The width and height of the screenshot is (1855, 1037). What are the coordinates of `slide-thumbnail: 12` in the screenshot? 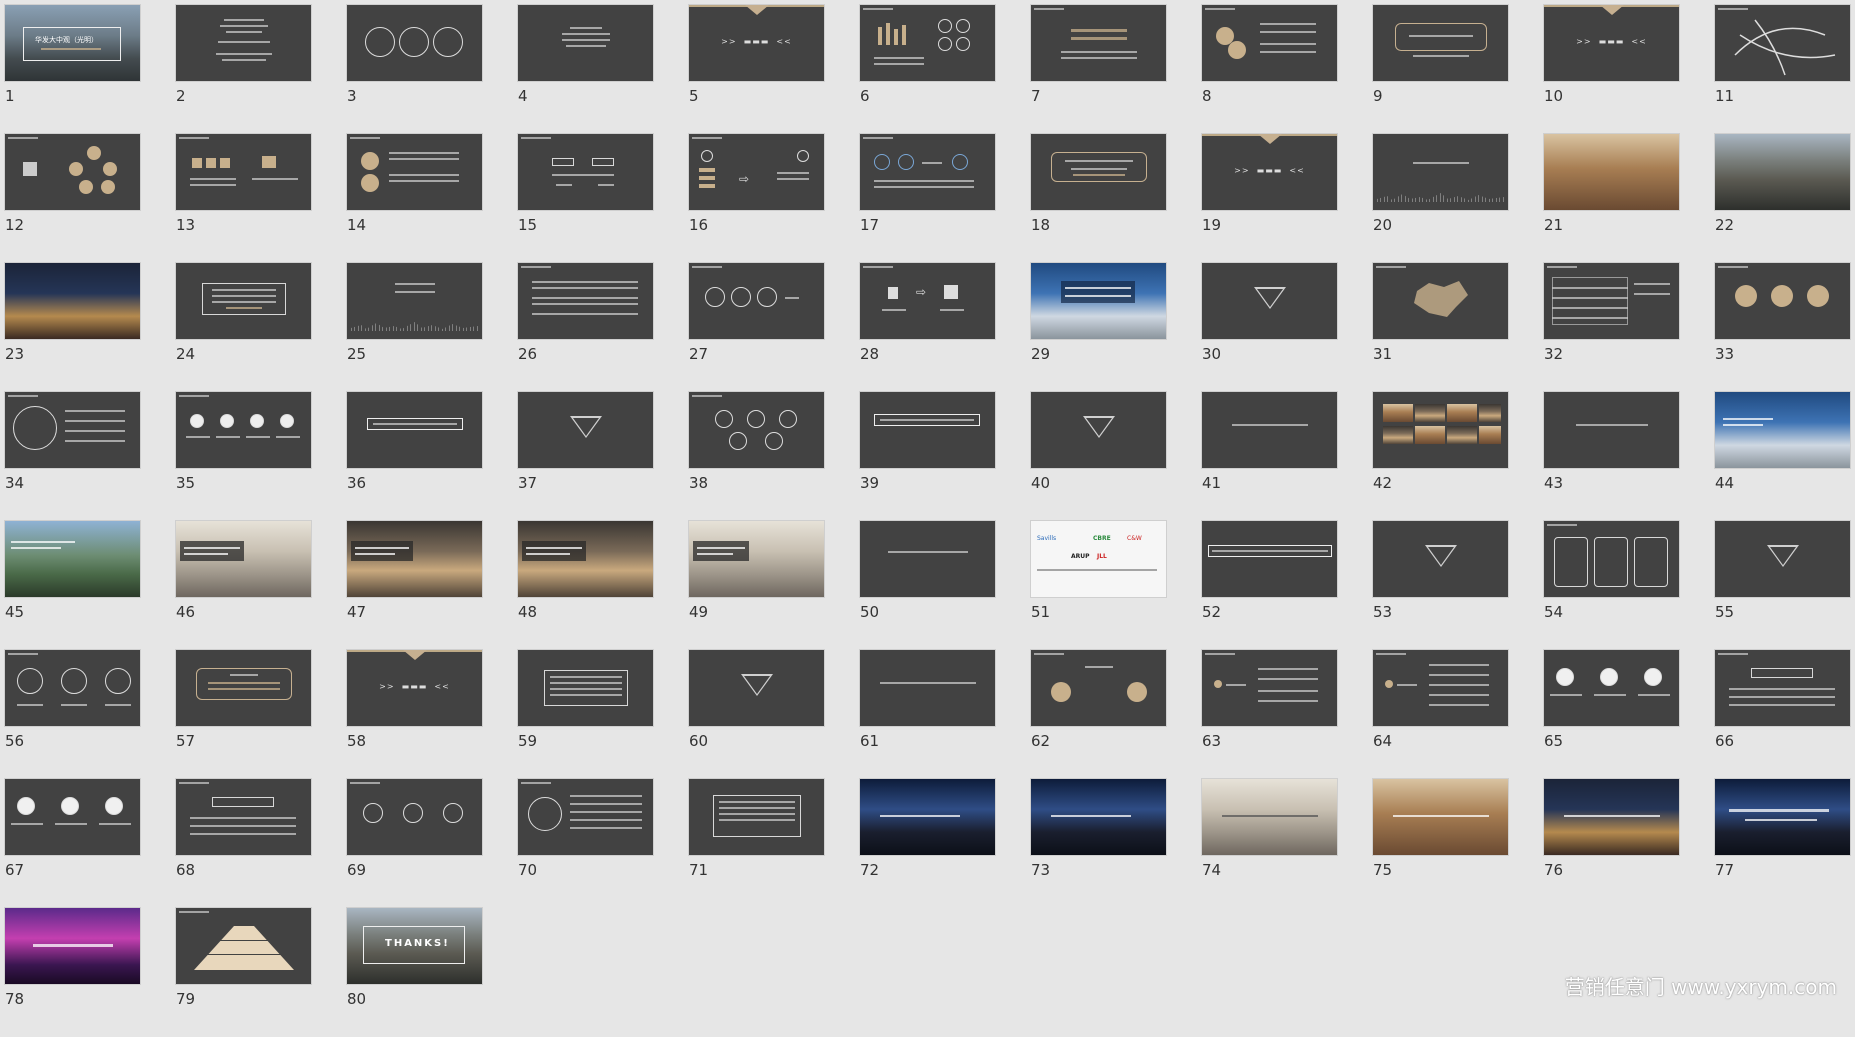 It's located at (72, 198).